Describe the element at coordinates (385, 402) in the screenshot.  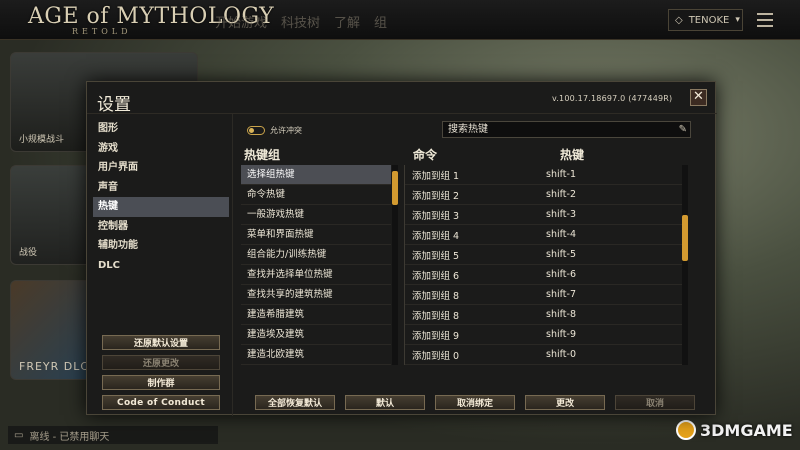
I see `default-button: 默认` at that location.